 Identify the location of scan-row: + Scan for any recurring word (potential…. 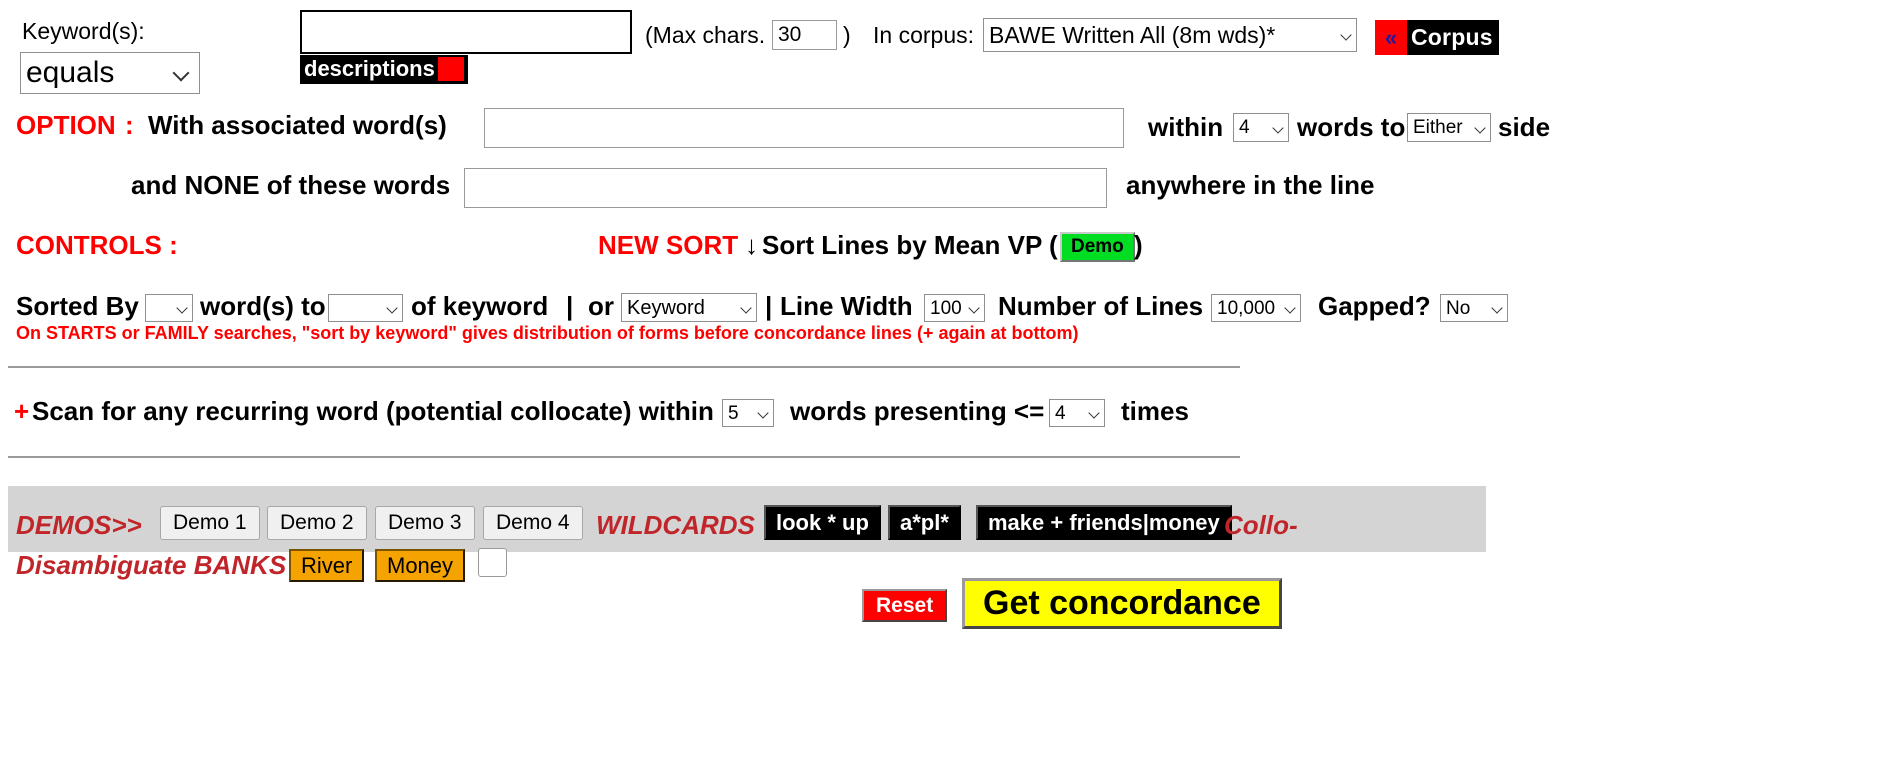
(944, 416).